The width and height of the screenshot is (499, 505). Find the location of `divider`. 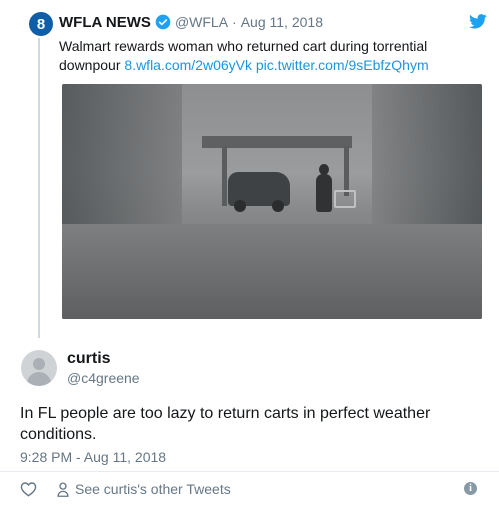

divider is located at coordinates (249, 471).